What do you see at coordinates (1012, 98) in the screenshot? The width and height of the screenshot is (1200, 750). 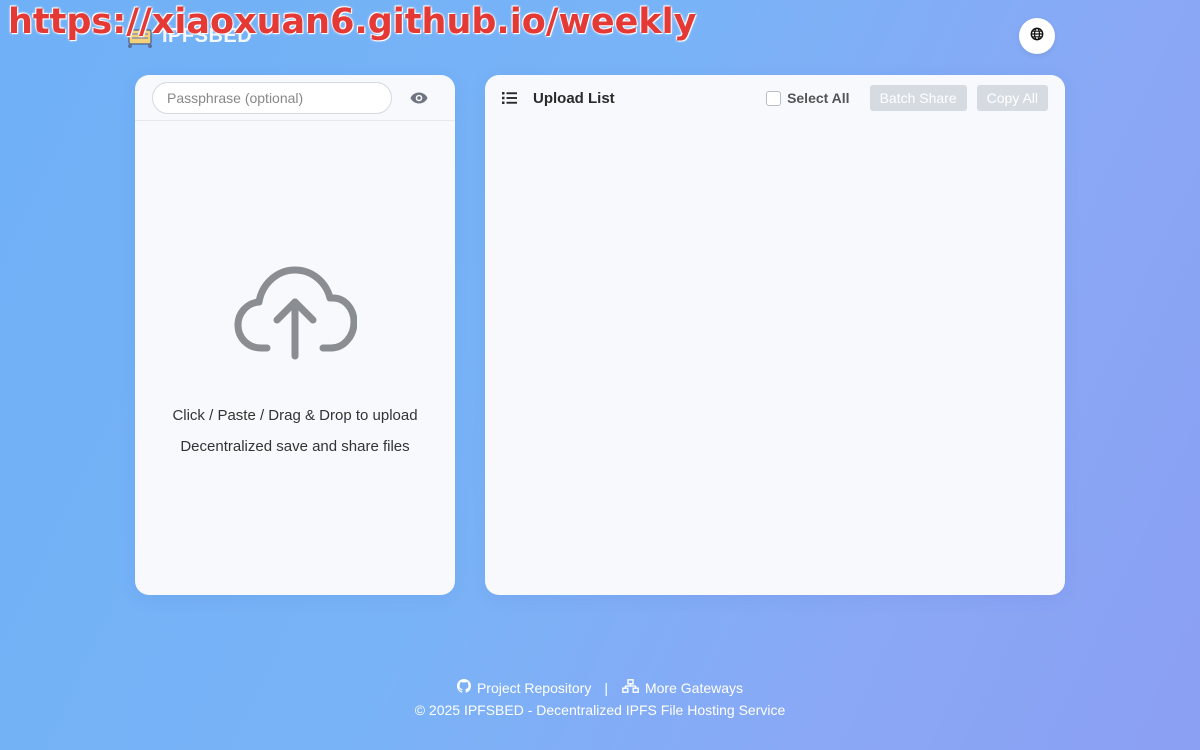 I see `copy-all-button: Copy All` at bounding box center [1012, 98].